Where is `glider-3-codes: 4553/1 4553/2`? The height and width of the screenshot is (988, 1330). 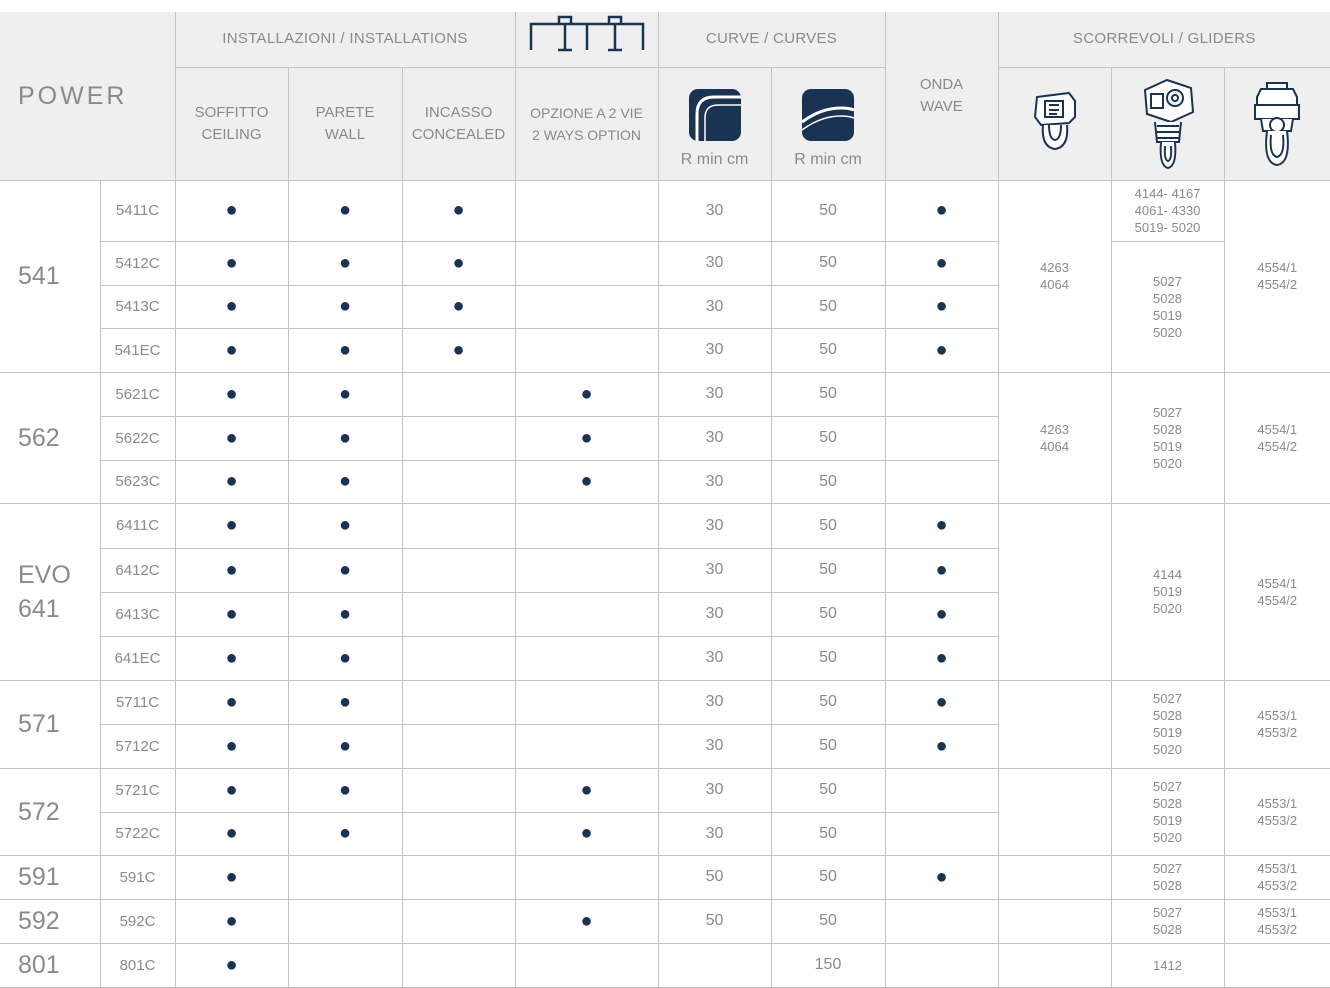 glider-3-codes: 4553/1 4553/2 is located at coordinates (1276, 811).